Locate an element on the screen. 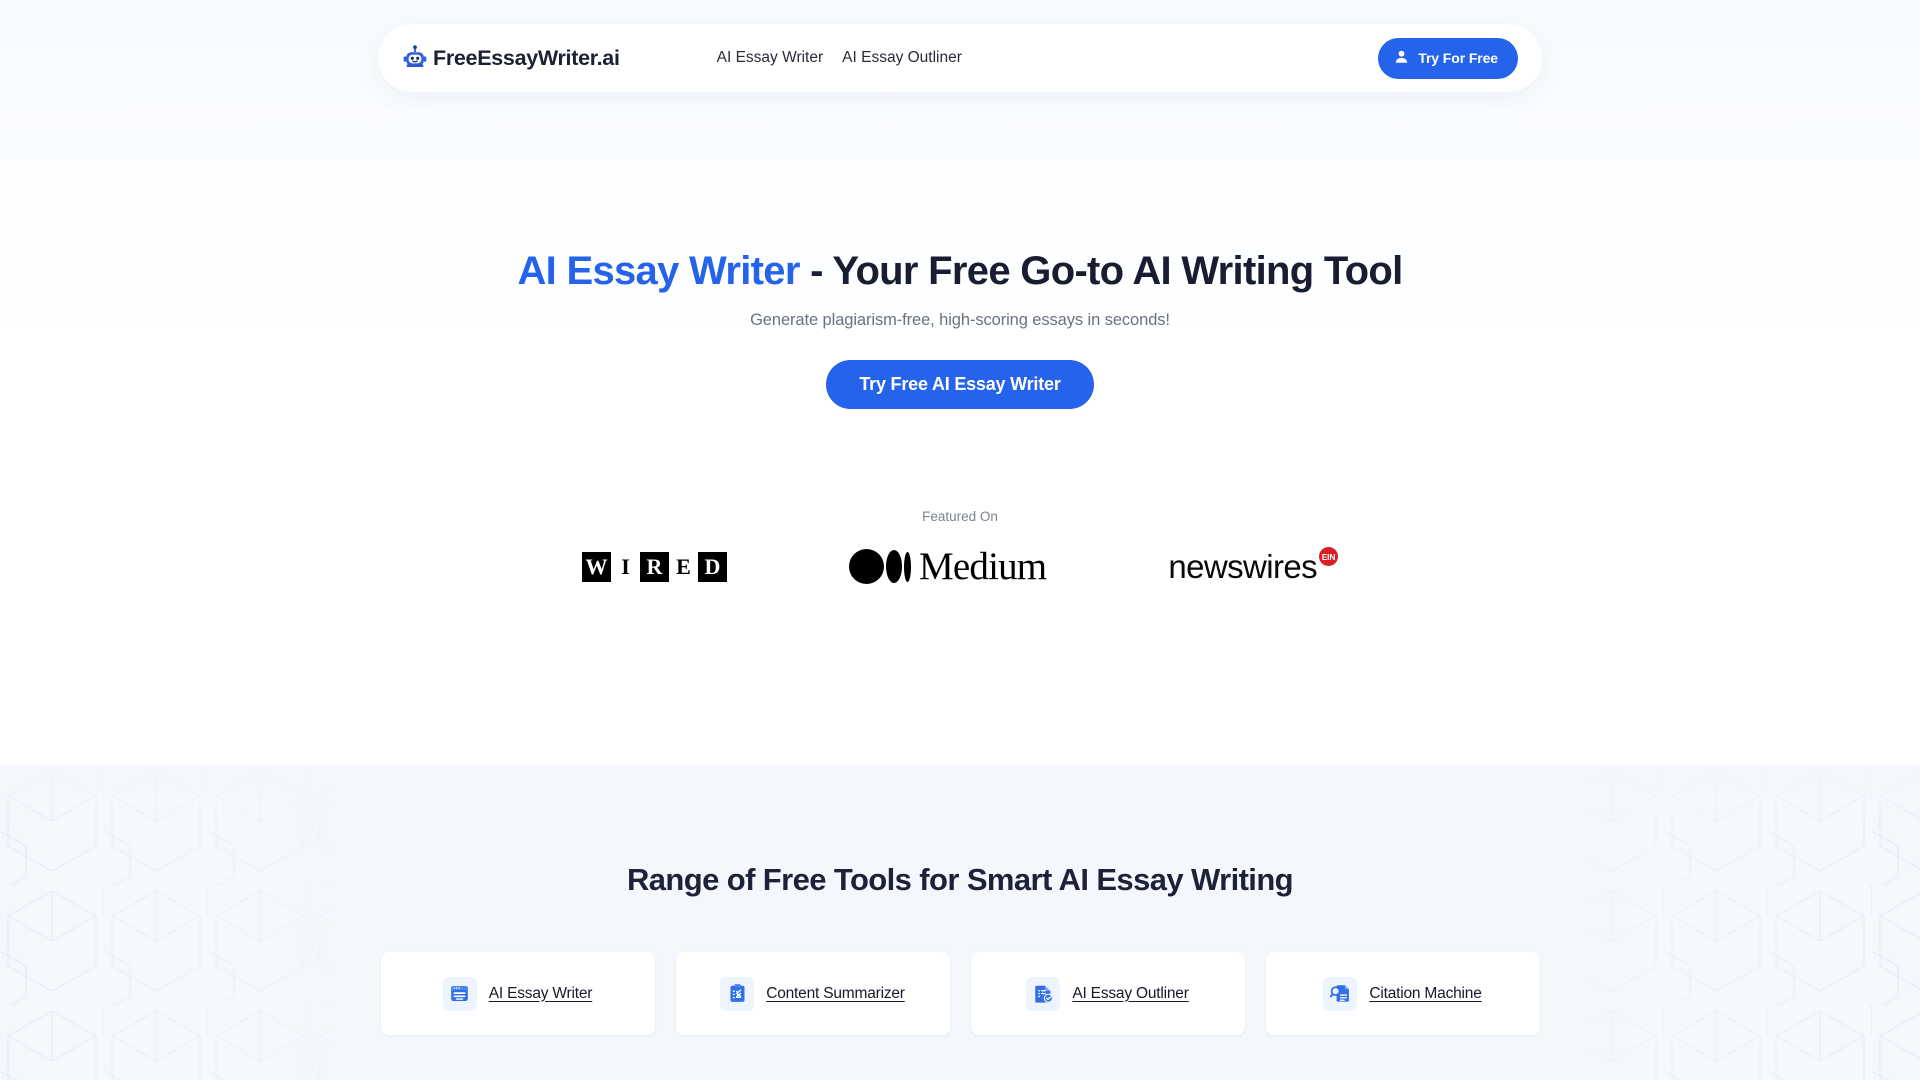  hero-try-free-button: Try Free AI Essay Writer is located at coordinates (960, 385).